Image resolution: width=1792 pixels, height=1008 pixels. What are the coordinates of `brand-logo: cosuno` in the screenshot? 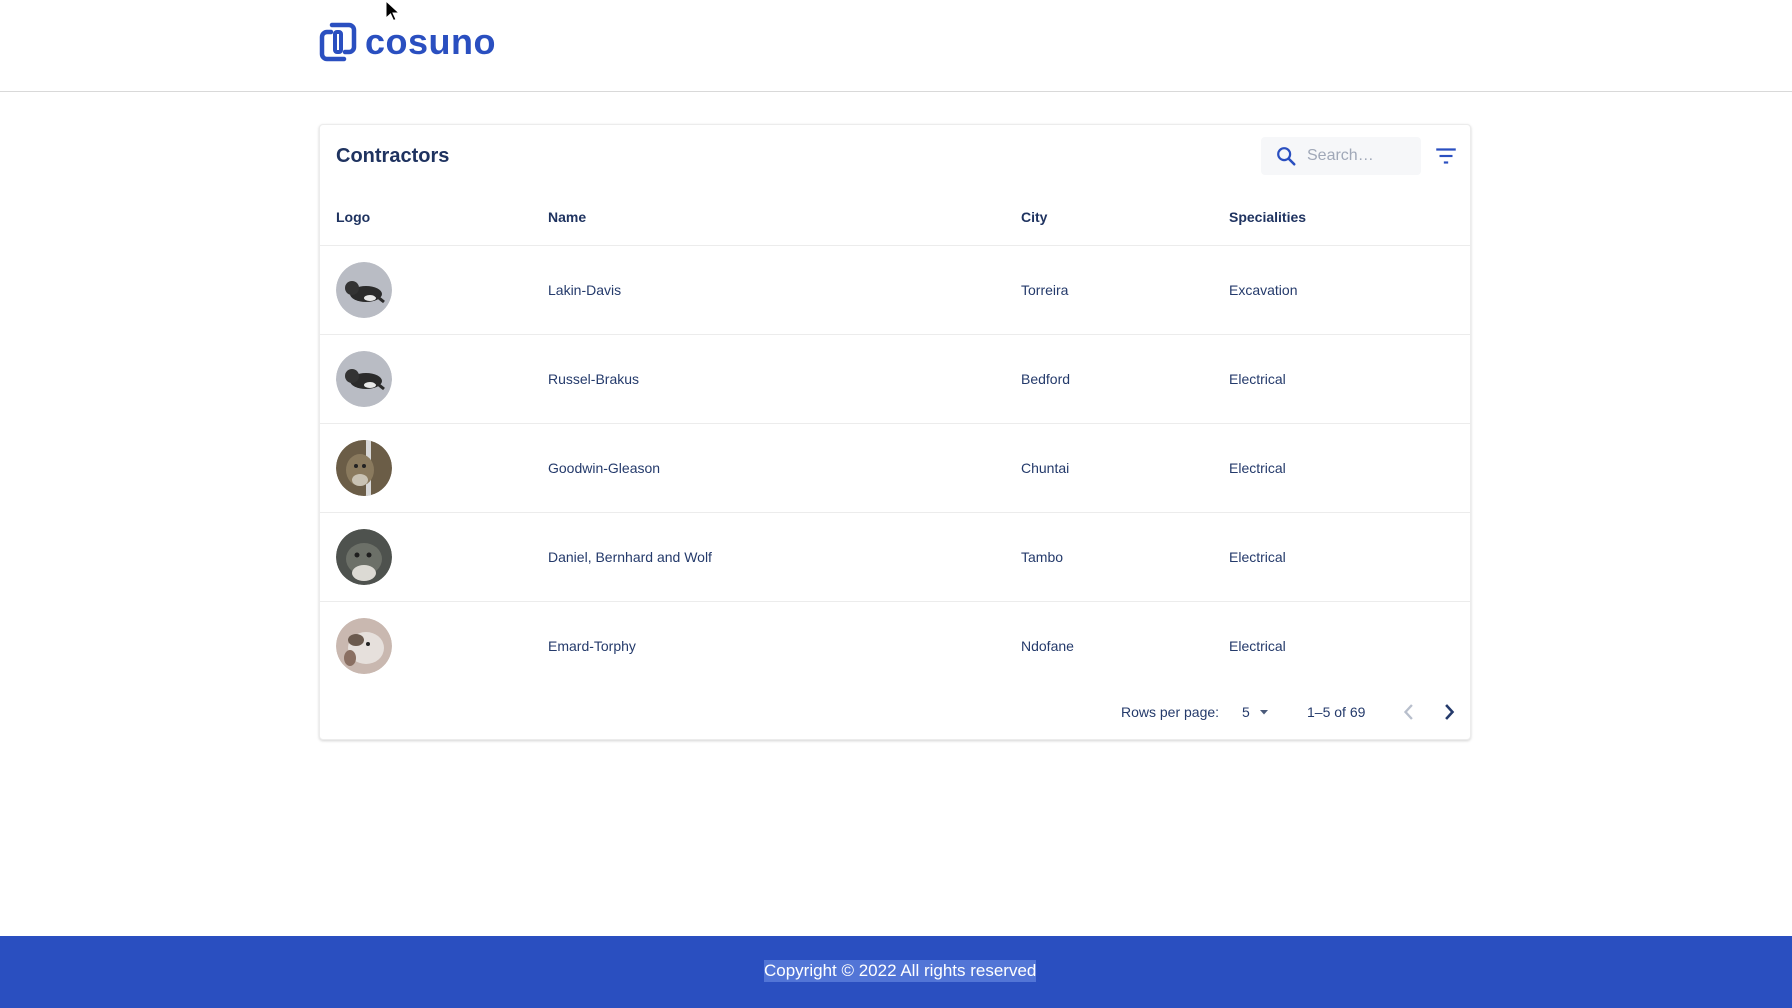 It's located at (407, 42).